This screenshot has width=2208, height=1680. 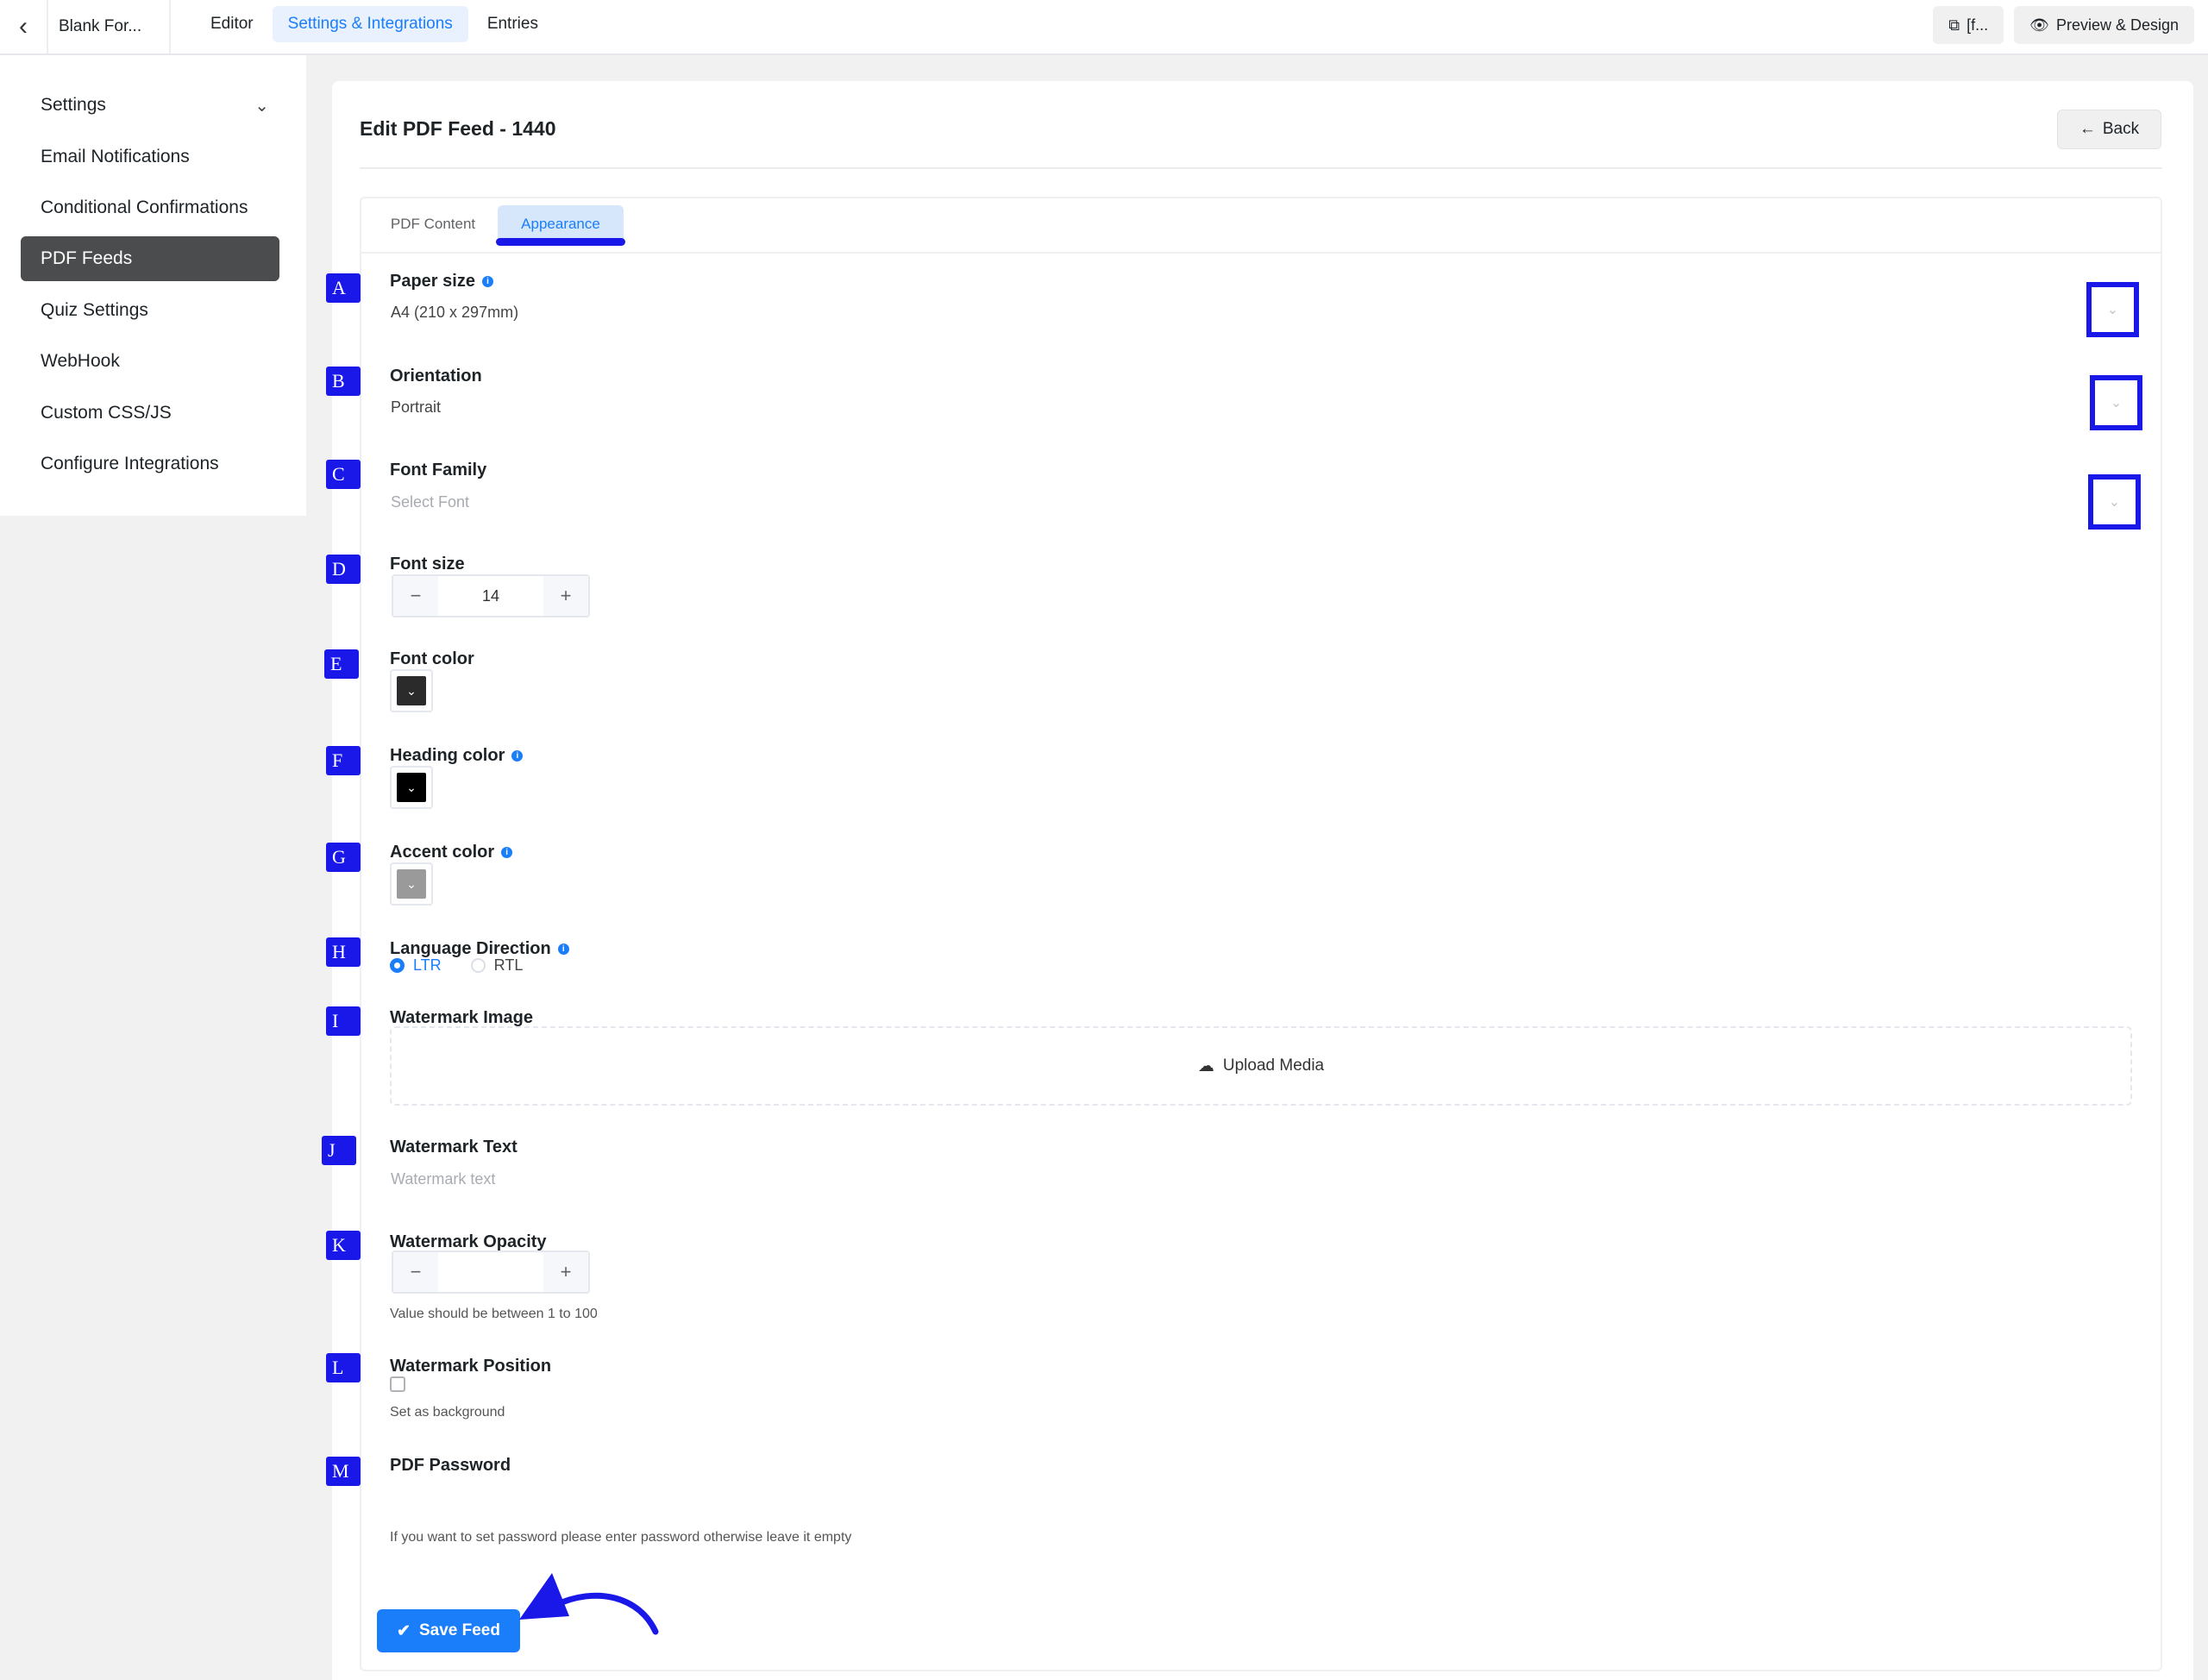 I want to click on watermark-text-label-text: Watermark Text, so click(x=454, y=1148).